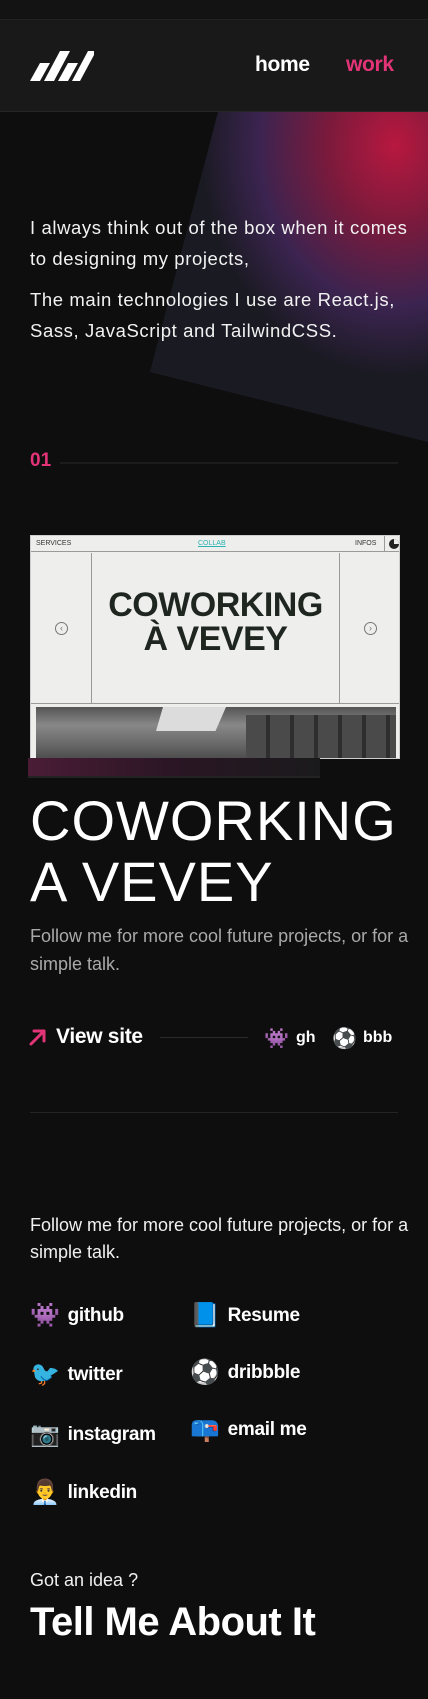 Image resolution: width=428 pixels, height=1699 pixels. Describe the element at coordinates (173, 1622) in the screenshot. I see `cta-headline: Tell Me About It` at that location.